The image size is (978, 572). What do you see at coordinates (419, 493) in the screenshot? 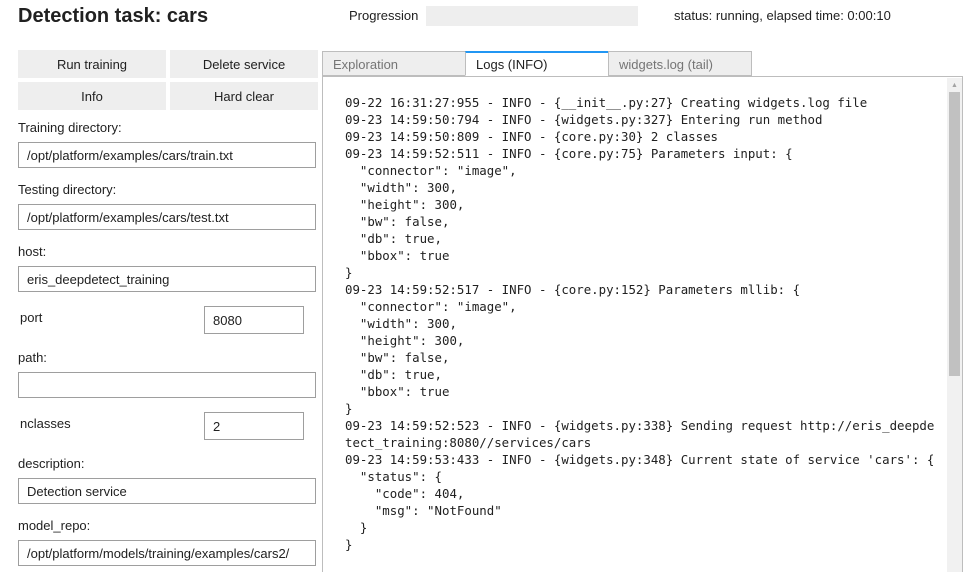
I see `log-line: "code": 404,` at bounding box center [419, 493].